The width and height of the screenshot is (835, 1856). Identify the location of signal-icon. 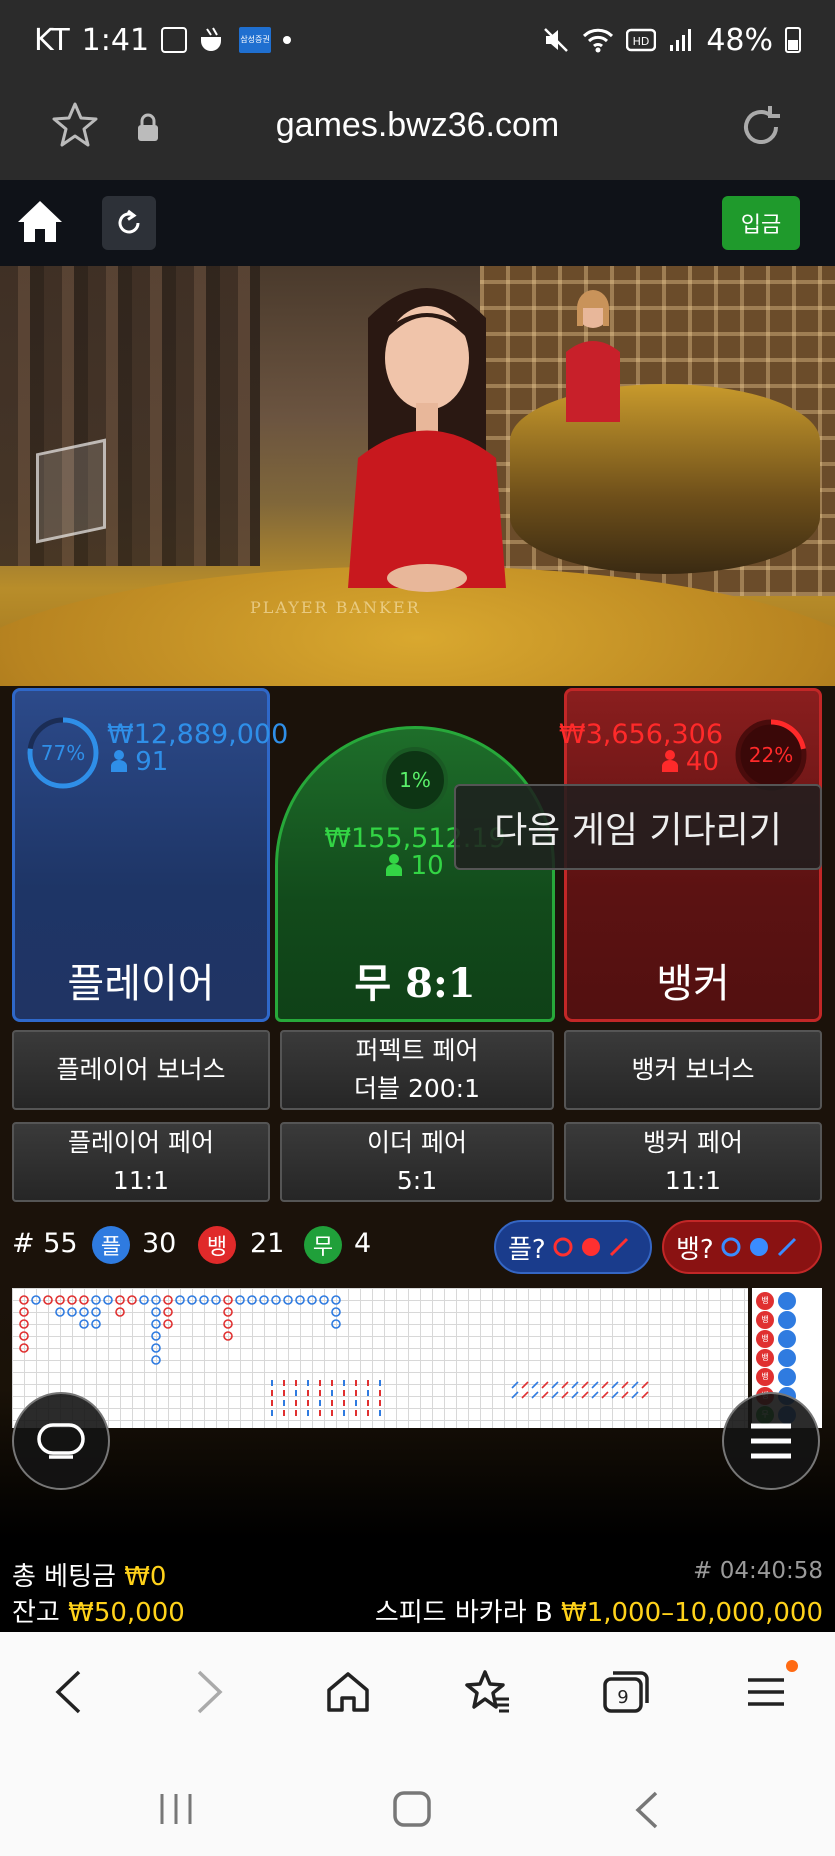
(681, 40).